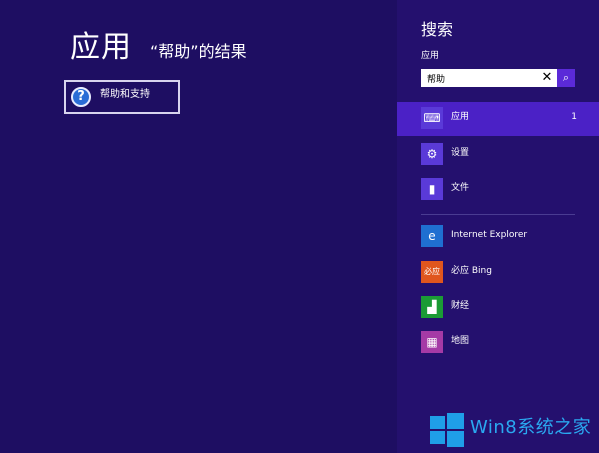  Describe the element at coordinates (498, 214) in the screenshot. I see `divider` at that location.